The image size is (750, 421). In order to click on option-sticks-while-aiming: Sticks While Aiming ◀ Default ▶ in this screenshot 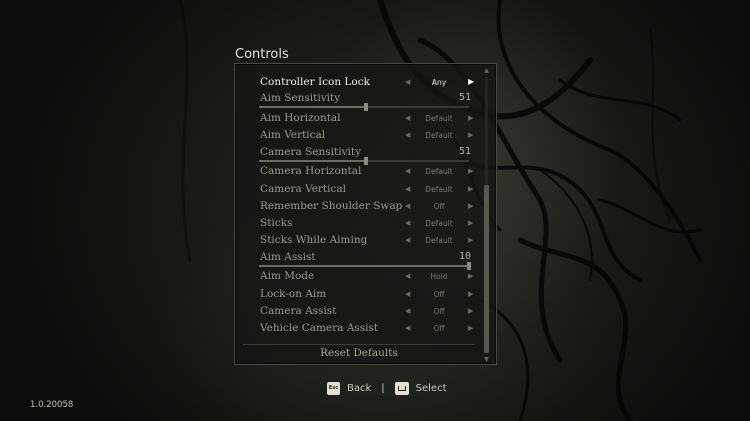, I will do `click(359, 241)`.